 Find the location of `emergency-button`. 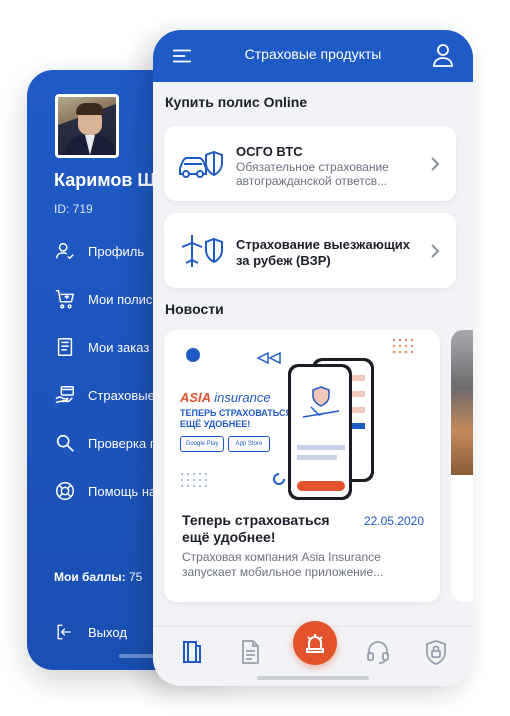

emergency-button is located at coordinates (315, 643).